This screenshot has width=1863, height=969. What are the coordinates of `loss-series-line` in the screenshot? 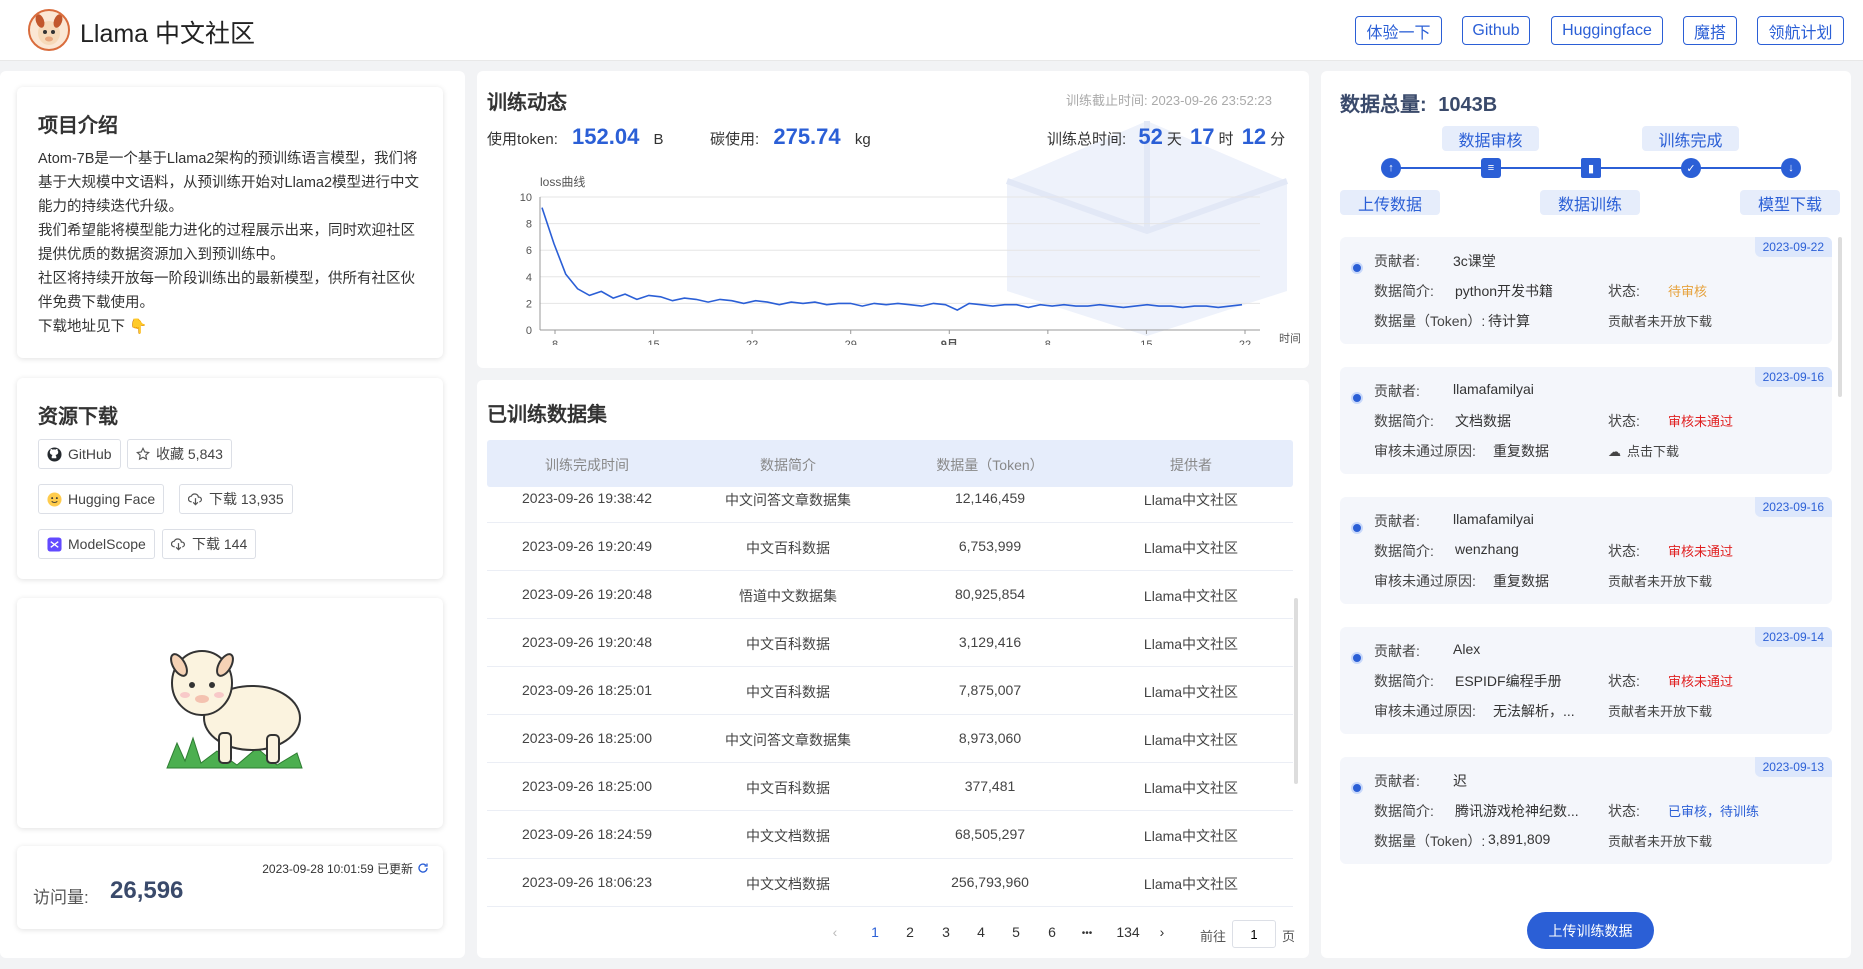 It's located at (892, 259).